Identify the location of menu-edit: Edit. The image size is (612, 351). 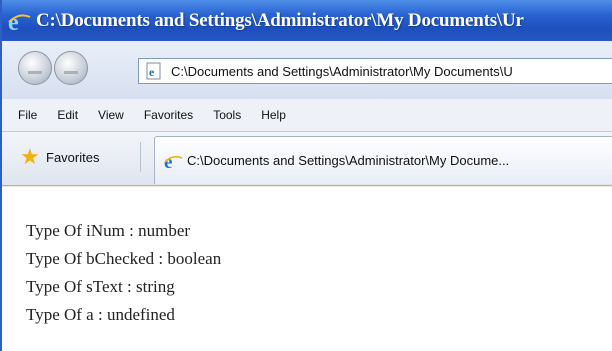
(67, 115).